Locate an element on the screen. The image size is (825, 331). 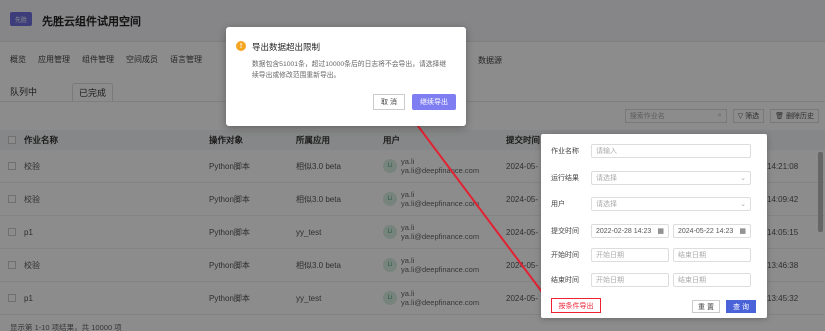
user-select: 请选择 ⌄ is located at coordinates (671, 204).